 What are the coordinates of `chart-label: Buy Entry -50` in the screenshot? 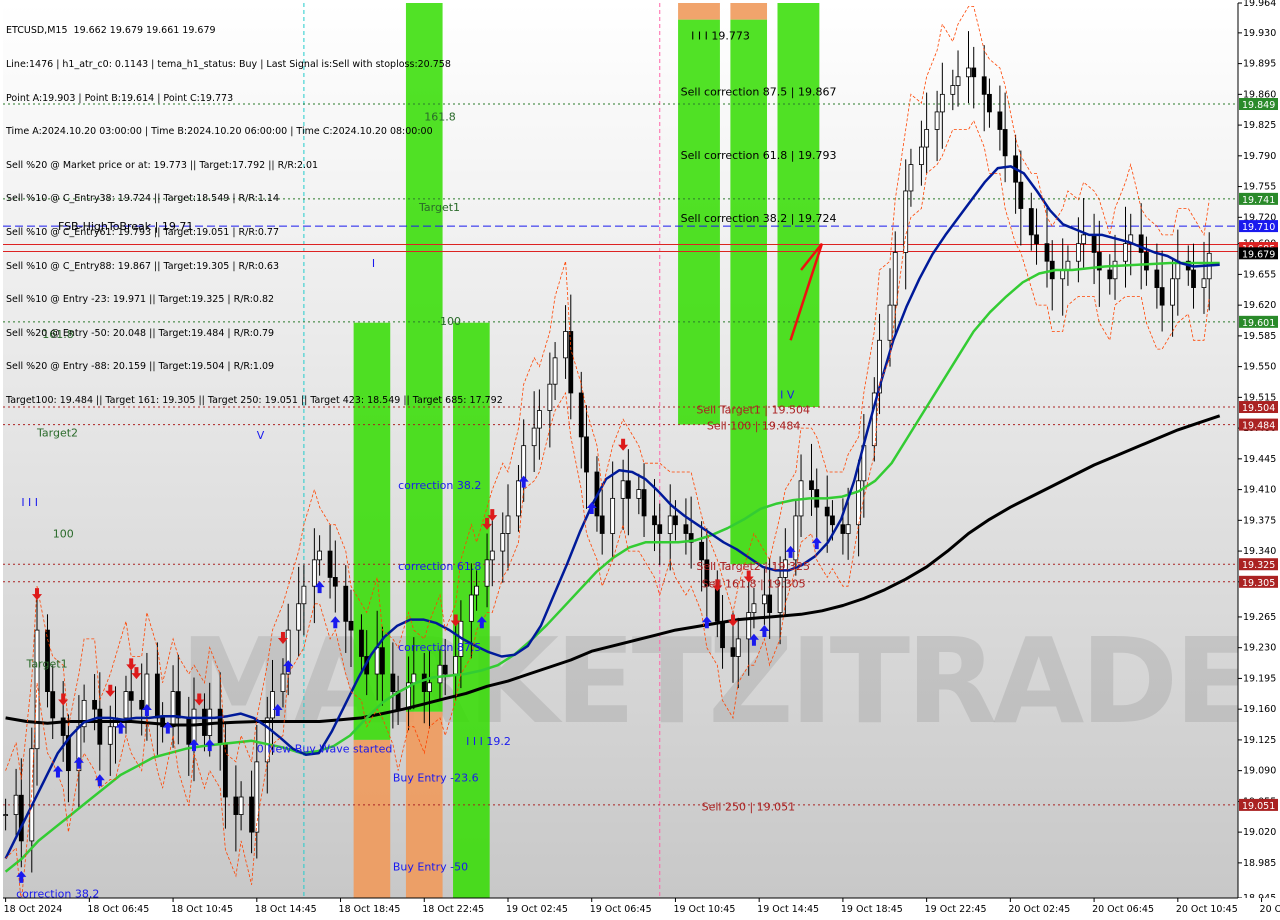 It's located at (430, 866).